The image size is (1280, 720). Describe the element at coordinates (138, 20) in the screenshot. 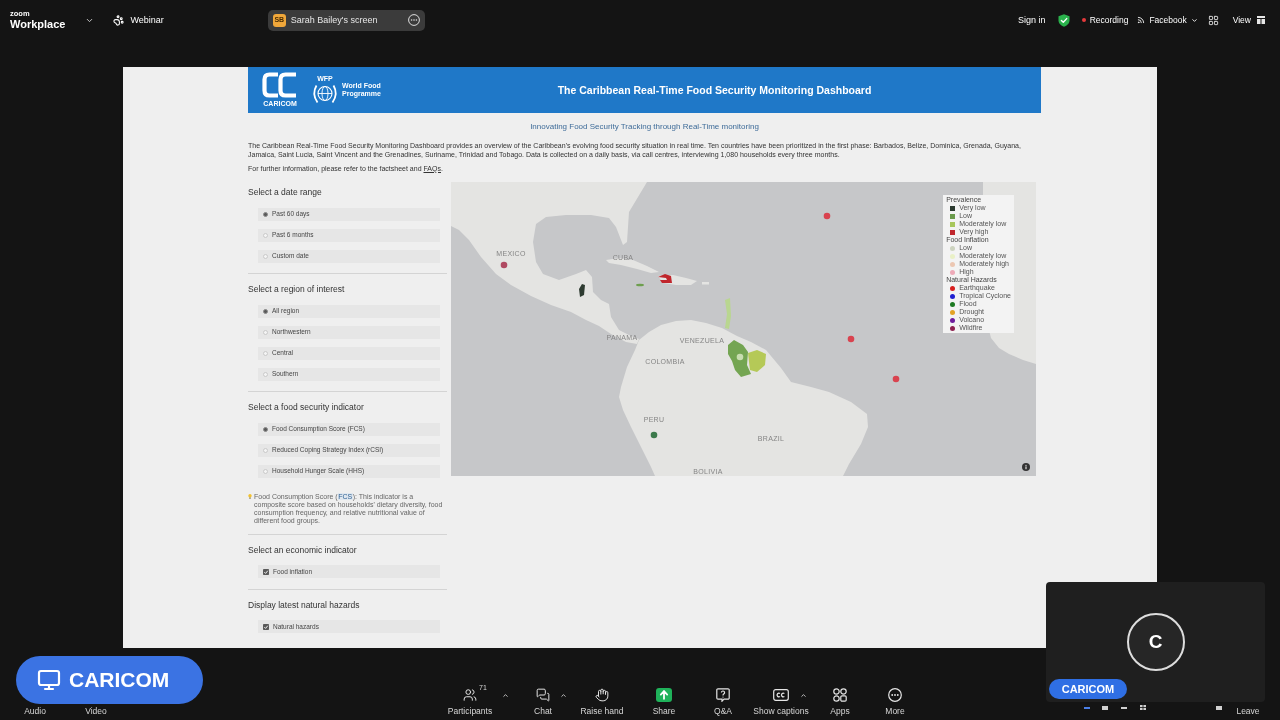

I see `webinar-button: Webinar` at that location.